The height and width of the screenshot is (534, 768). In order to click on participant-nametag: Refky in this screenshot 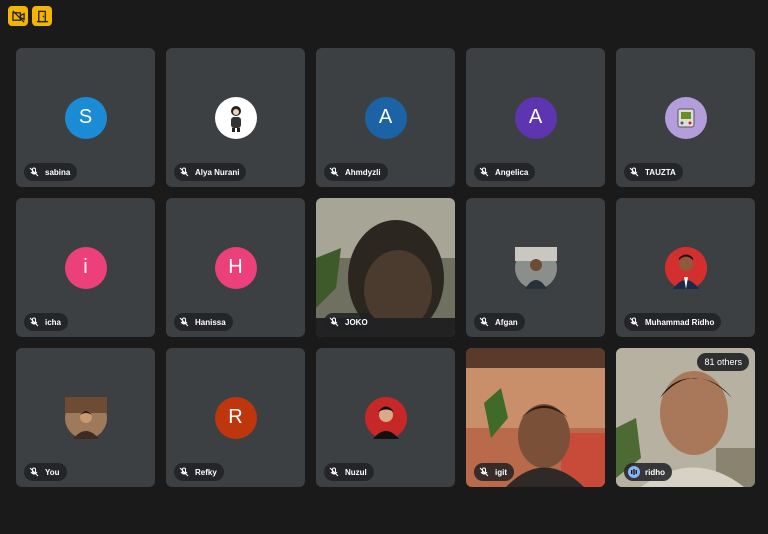, I will do `click(199, 472)`.